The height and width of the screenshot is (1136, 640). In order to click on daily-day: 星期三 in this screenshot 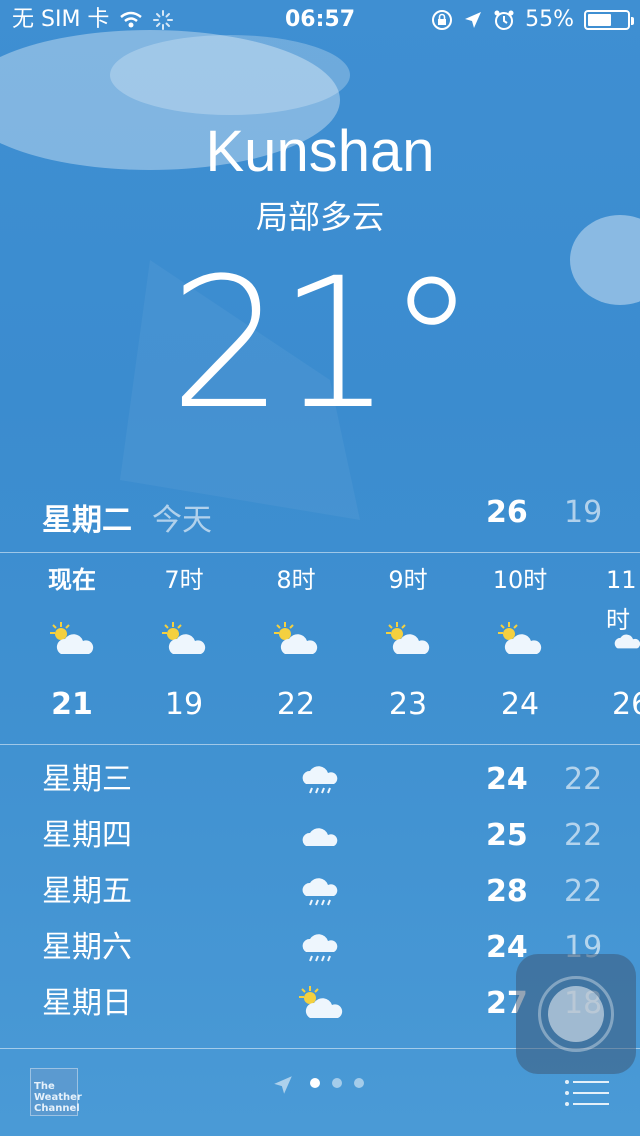, I will do `click(87, 779)`.